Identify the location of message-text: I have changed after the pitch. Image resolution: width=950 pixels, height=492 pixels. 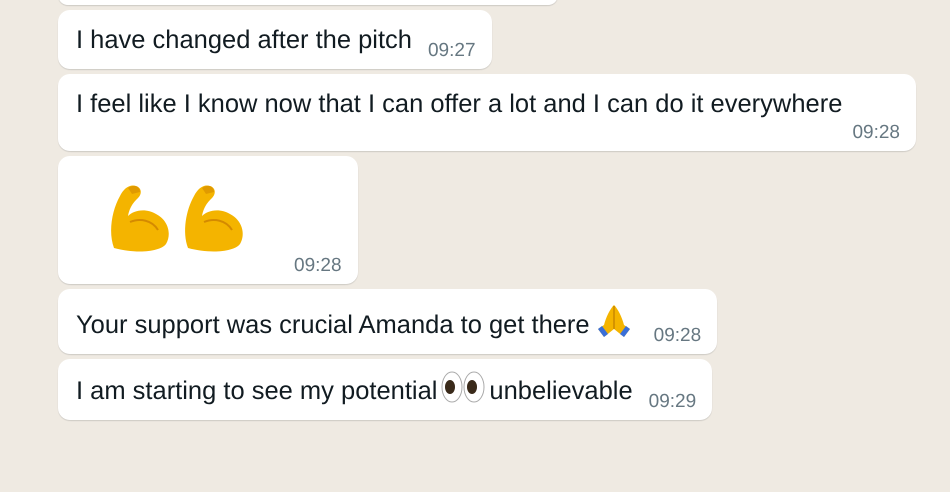
(244, 40).